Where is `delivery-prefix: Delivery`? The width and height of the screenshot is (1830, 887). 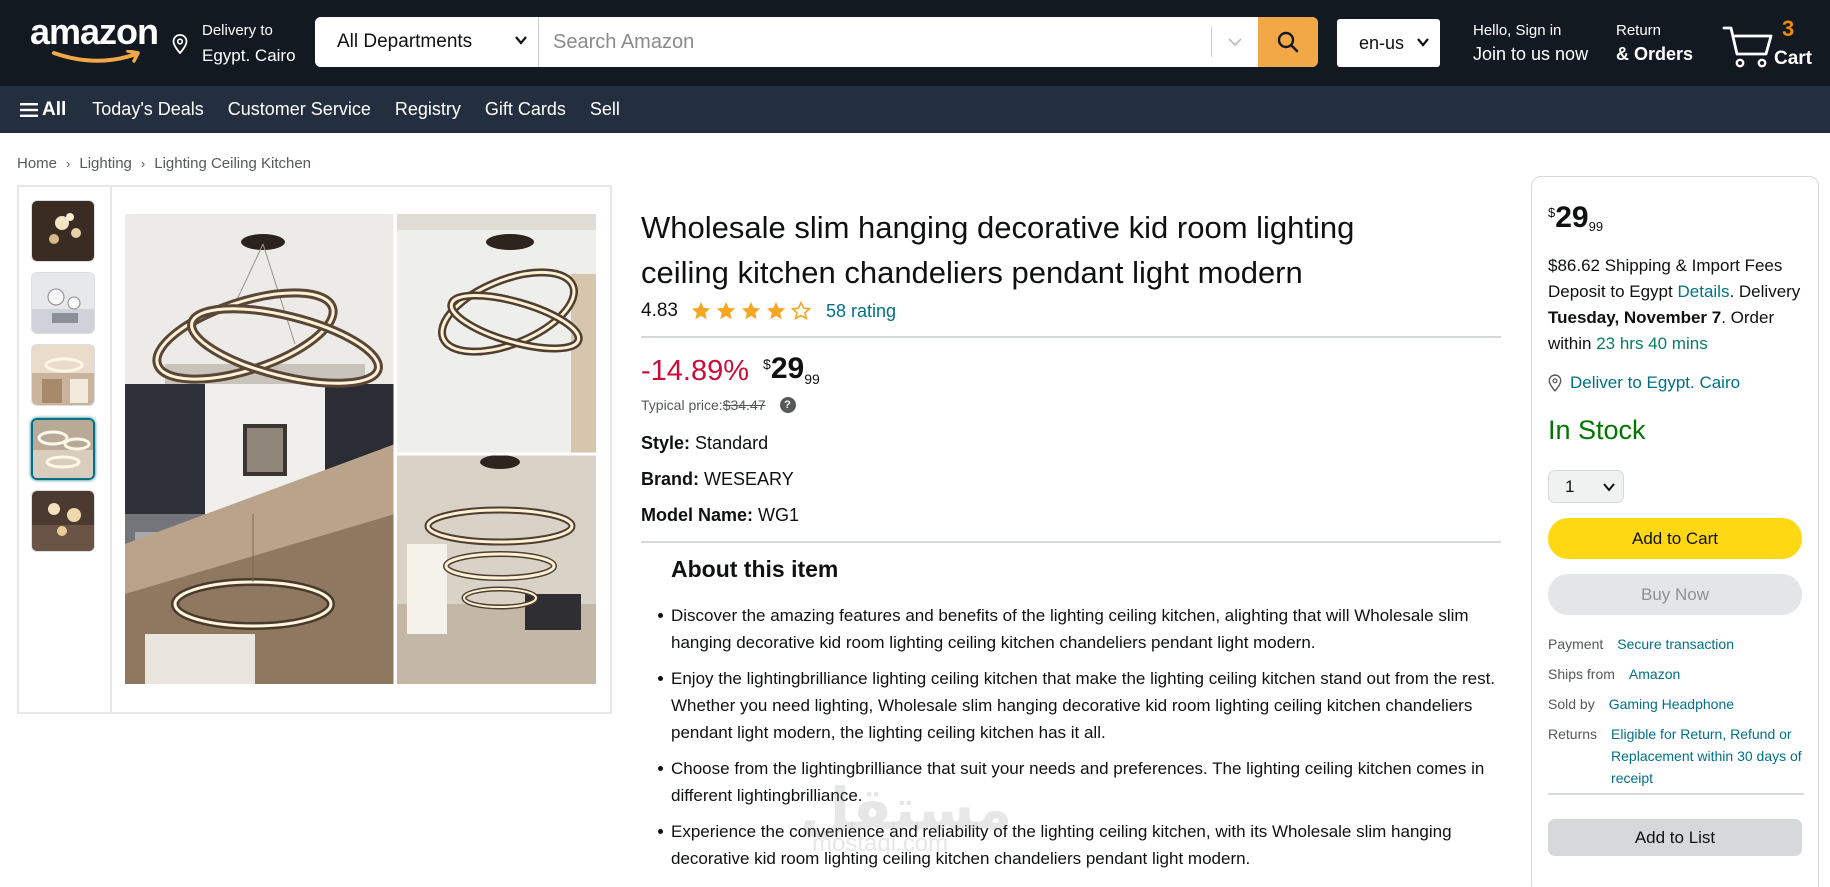 delivery-prefix: Delivery is located at coordinates (1769, 291).